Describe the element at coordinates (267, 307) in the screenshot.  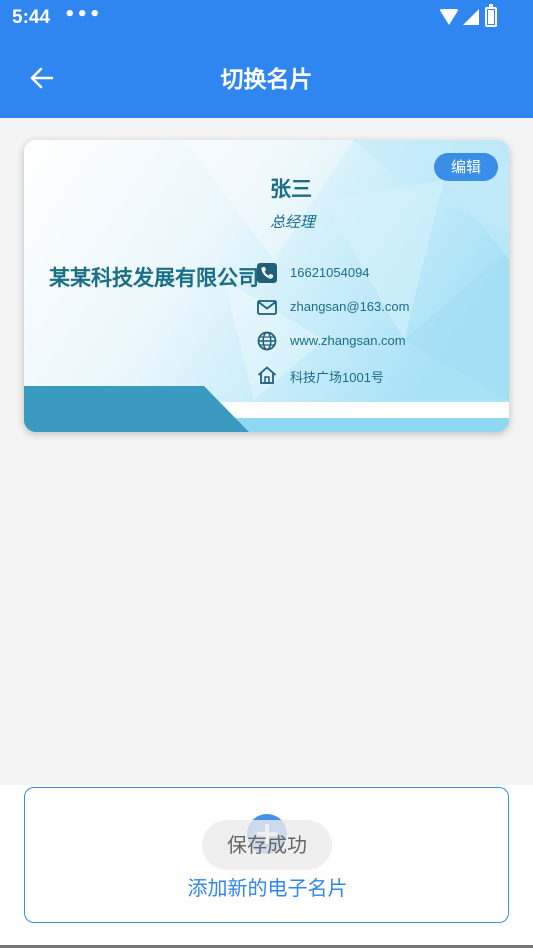
I see `mail-icon` at that location.